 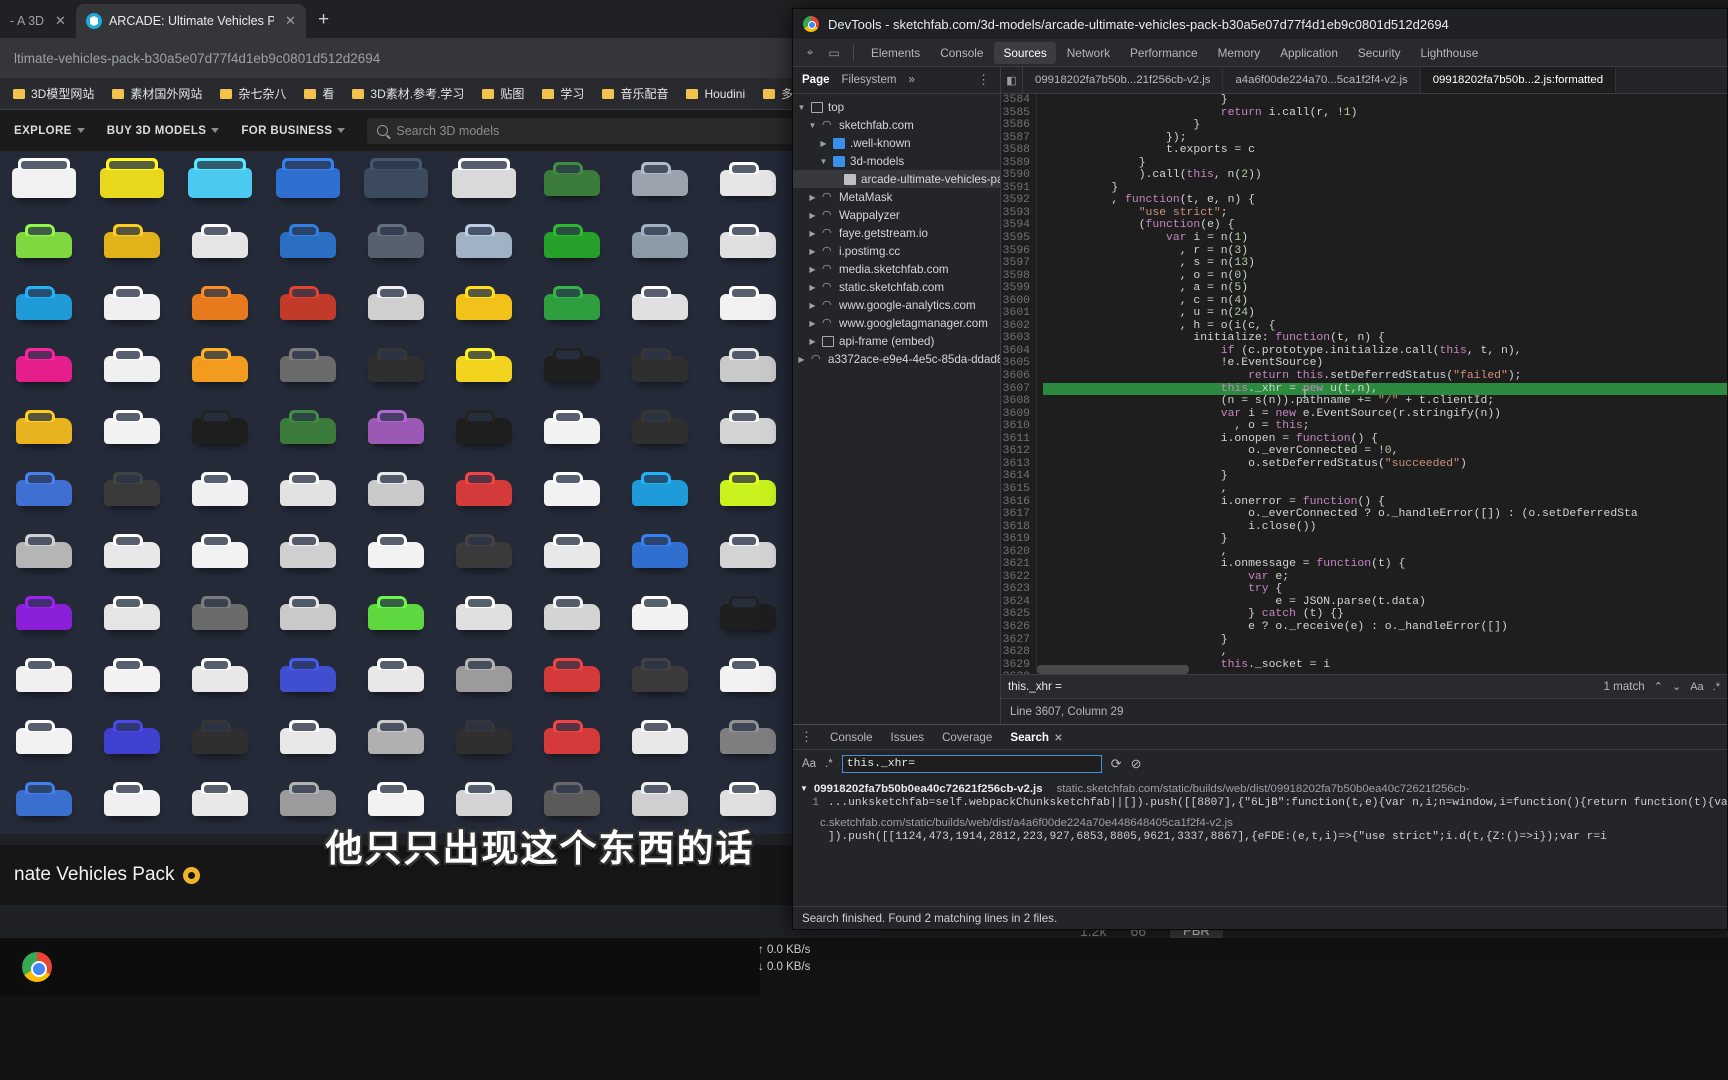 I want to click on code-line: e ? o._receive(e) : o._handleError([]), so click(x=1385, y=627).